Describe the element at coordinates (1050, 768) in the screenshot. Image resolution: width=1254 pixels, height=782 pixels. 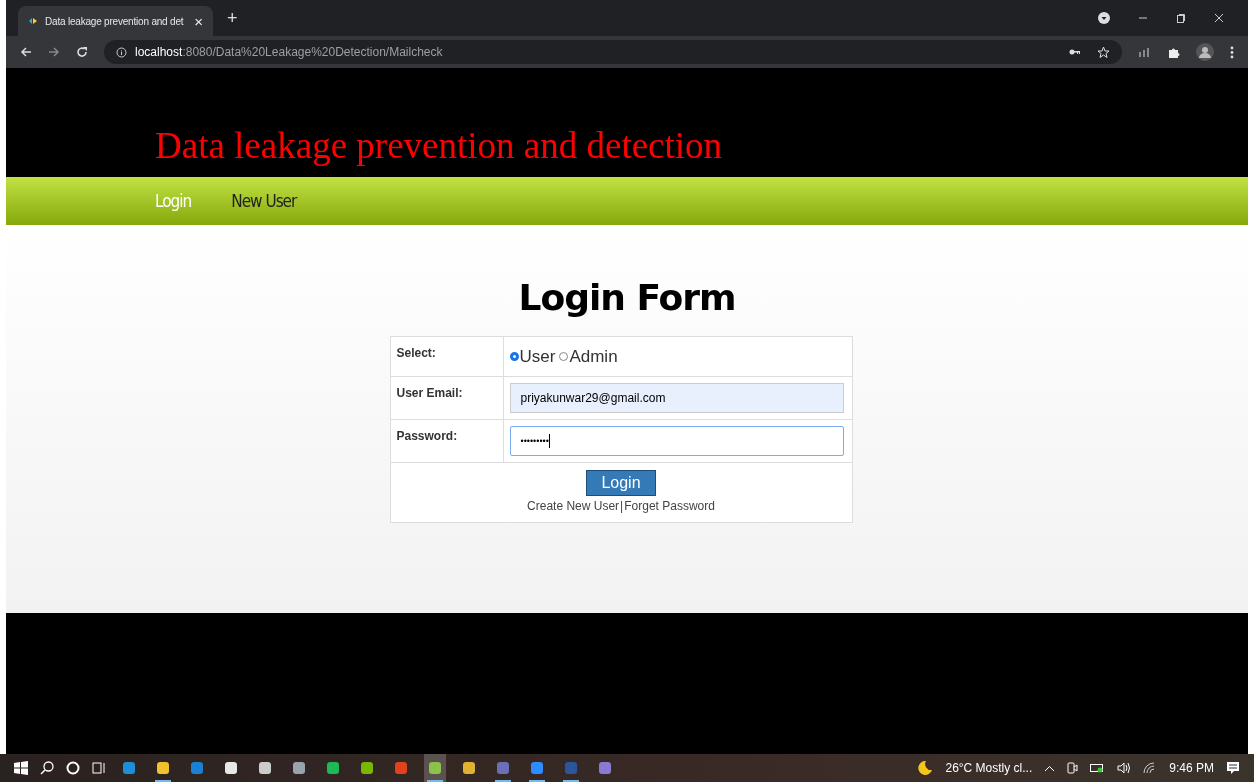
I see `chevron-up-icon` at that location.